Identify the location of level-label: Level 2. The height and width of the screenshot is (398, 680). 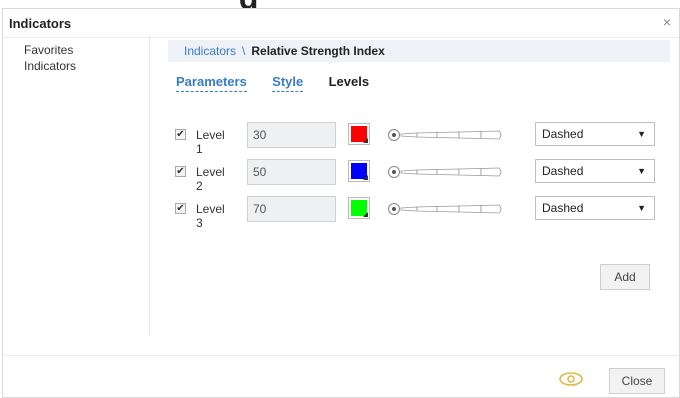
(210, 179).